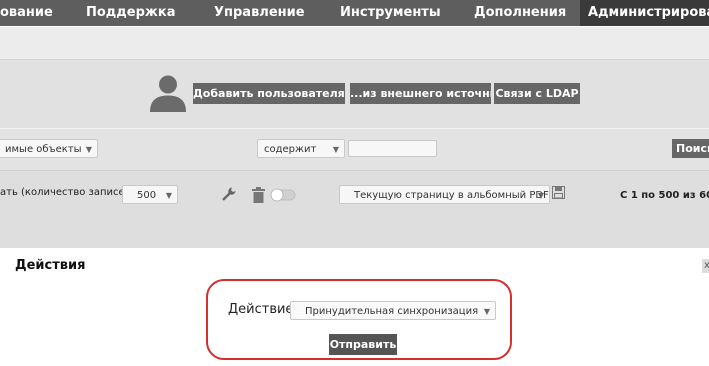  I want to click on search-button: Поиск, so click(690, 148).